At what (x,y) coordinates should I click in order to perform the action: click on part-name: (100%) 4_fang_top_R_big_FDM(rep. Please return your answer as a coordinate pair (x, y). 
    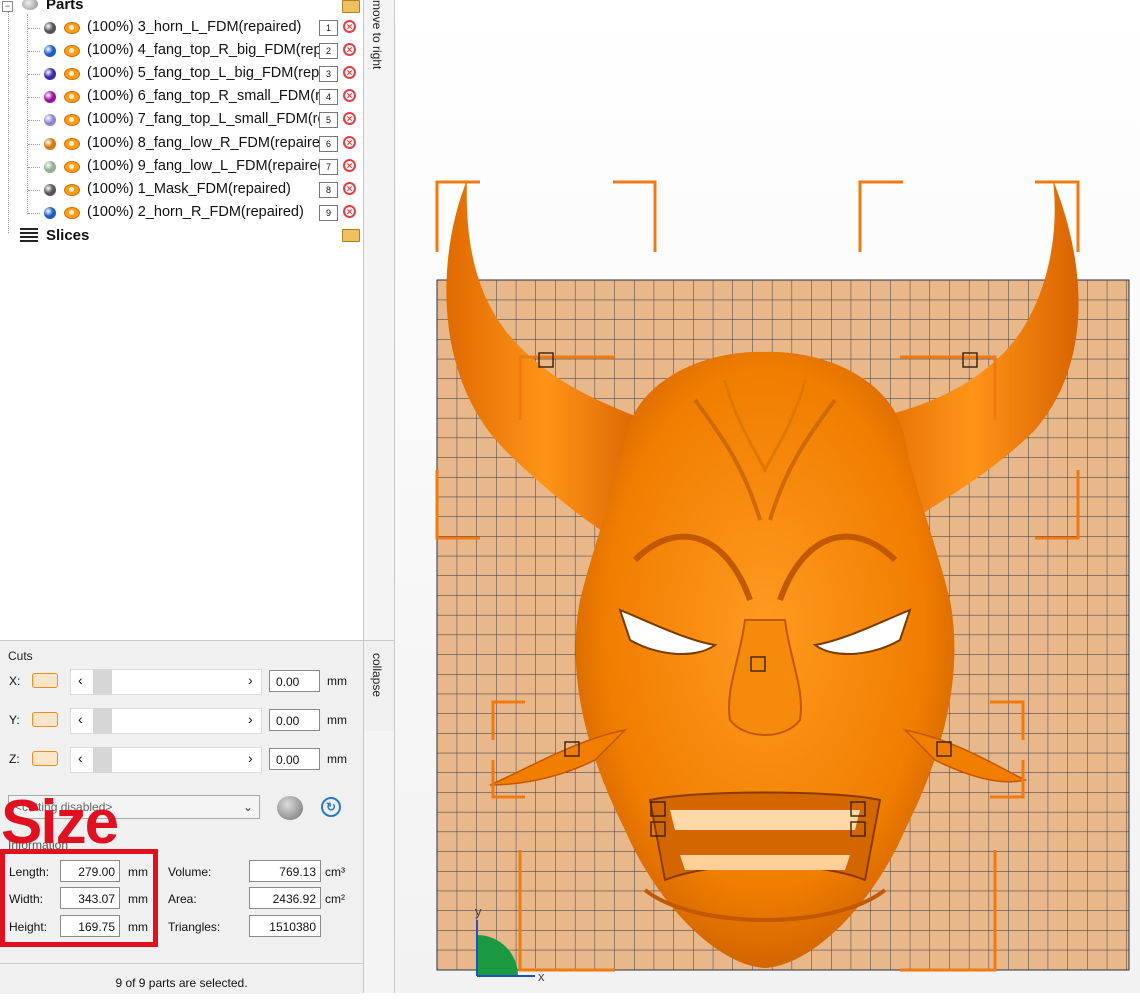
    Looking at the image, I should click on (203, 50).